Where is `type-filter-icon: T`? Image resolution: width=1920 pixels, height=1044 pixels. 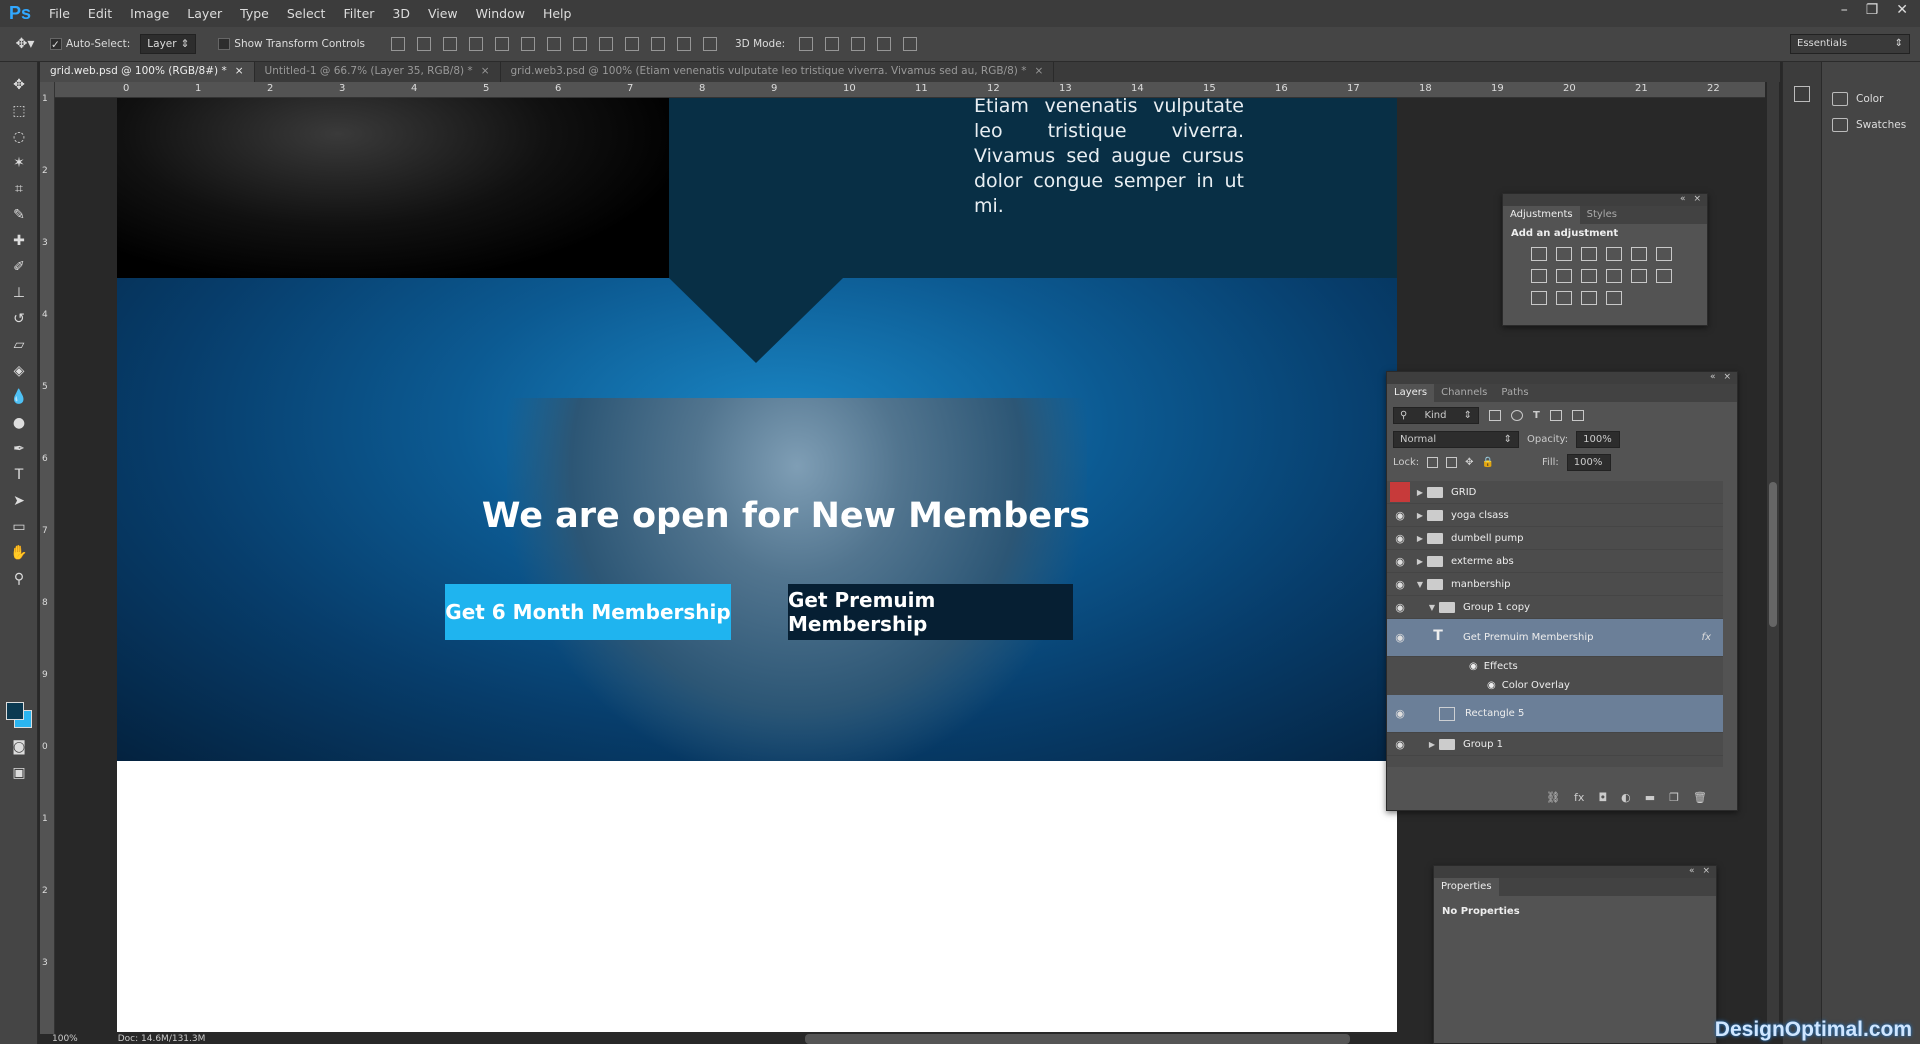
type-filter-icon: T is located at coordinates (1536, 415).